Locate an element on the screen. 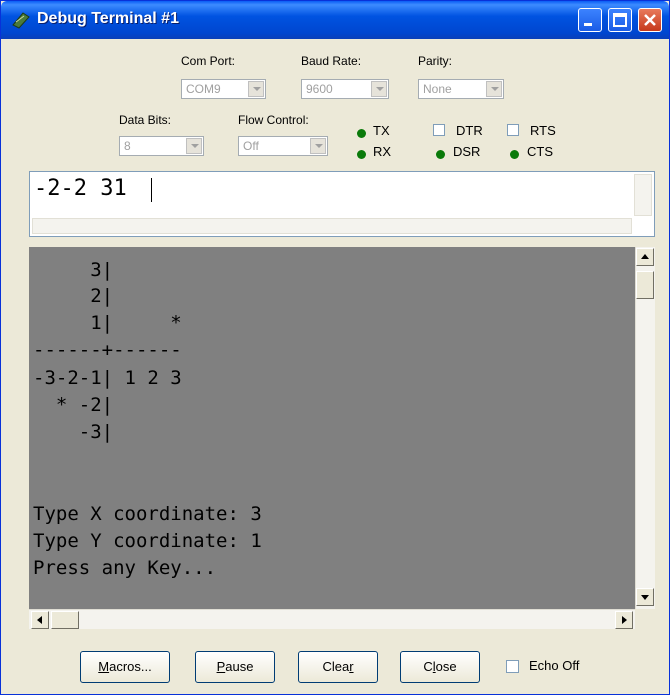  dsr-label: DSR is located at coordinates (467, 151).